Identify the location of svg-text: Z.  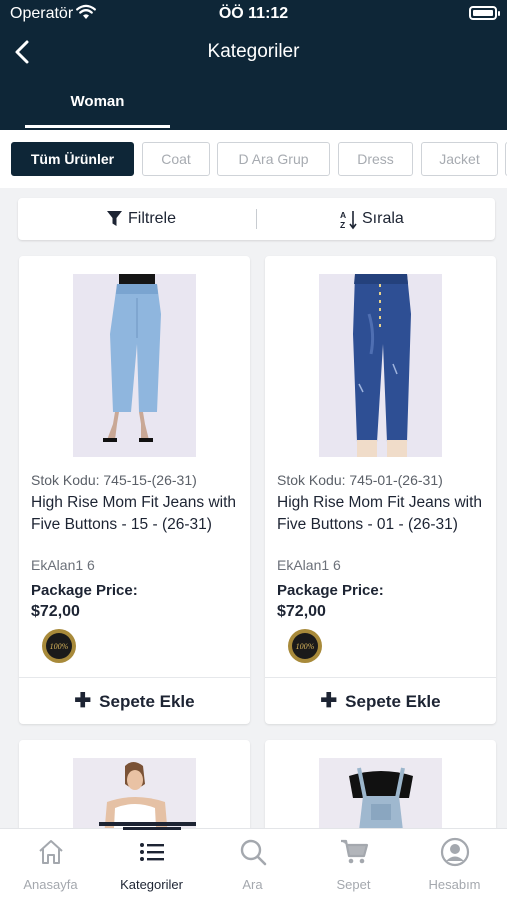
(342, 225).